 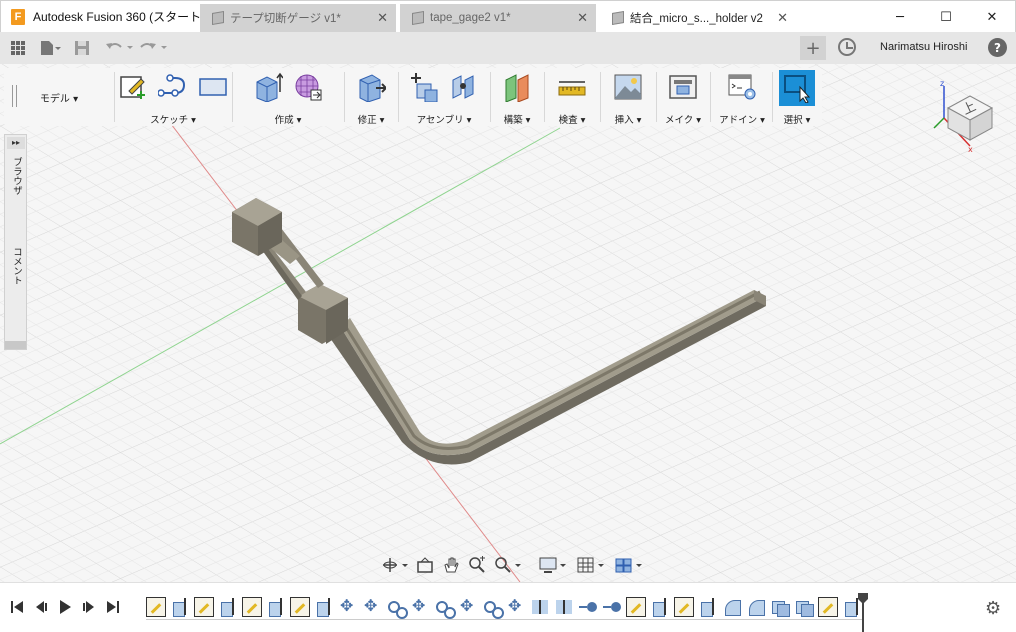 What do you see at coordinates (477, 565) in the screenshot?
I see `zoom-icon` at bounding box center [477, 565].